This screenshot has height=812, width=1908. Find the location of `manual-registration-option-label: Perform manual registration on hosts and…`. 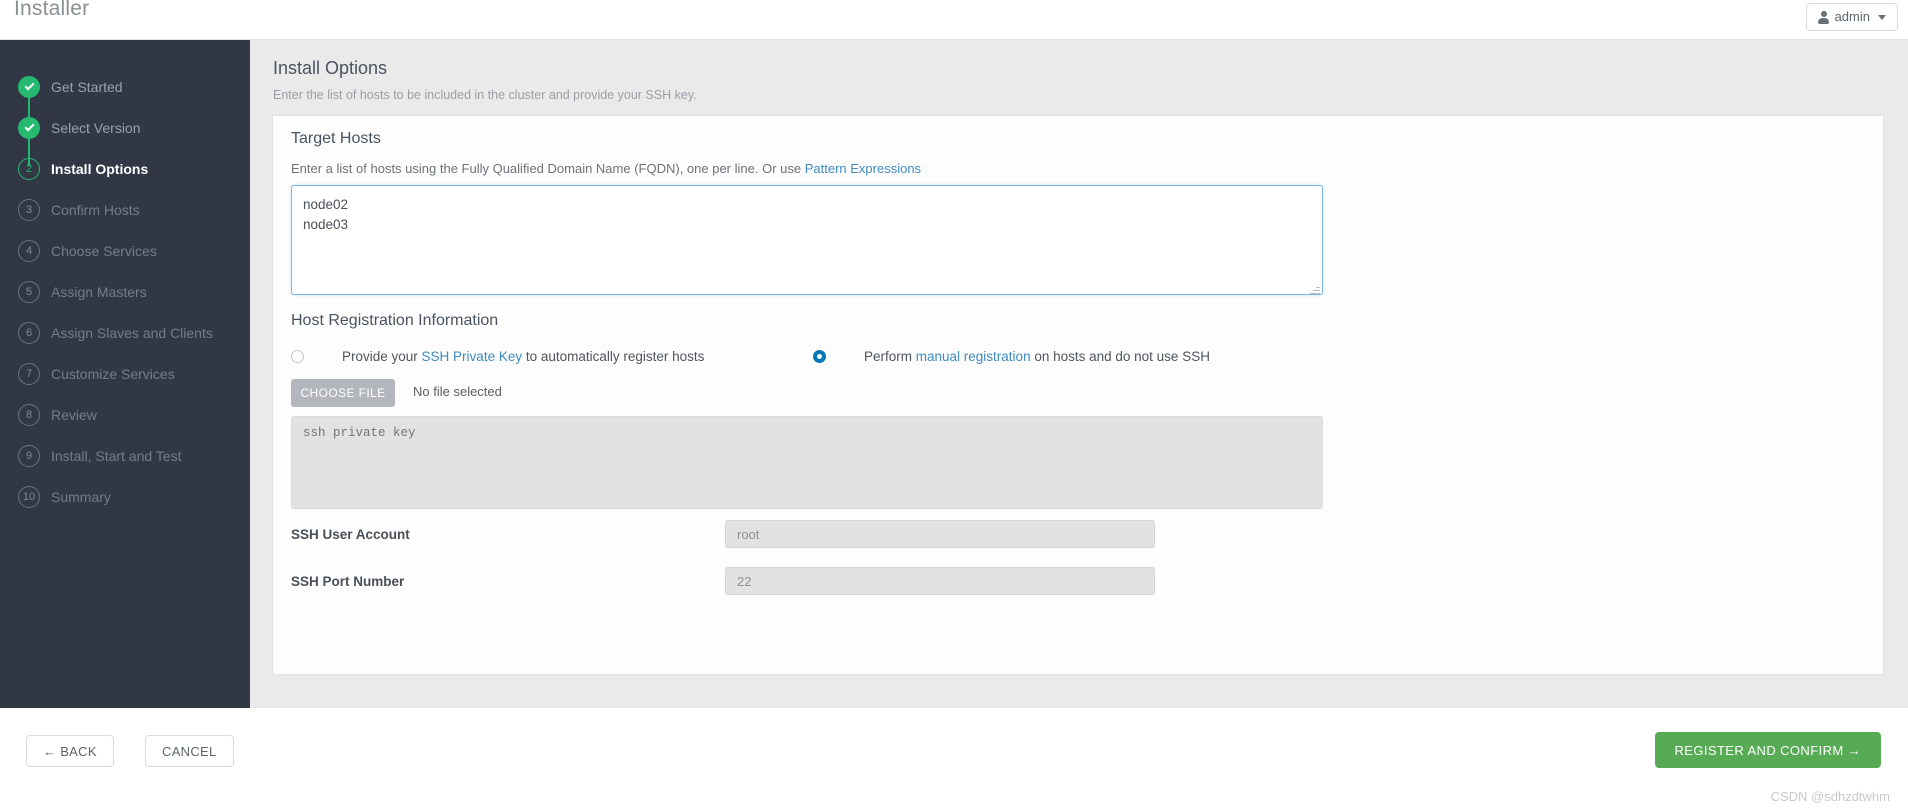

manual-registration-option-label: Perform manual registration on hosts and… is located at coordinates (1037, 356).